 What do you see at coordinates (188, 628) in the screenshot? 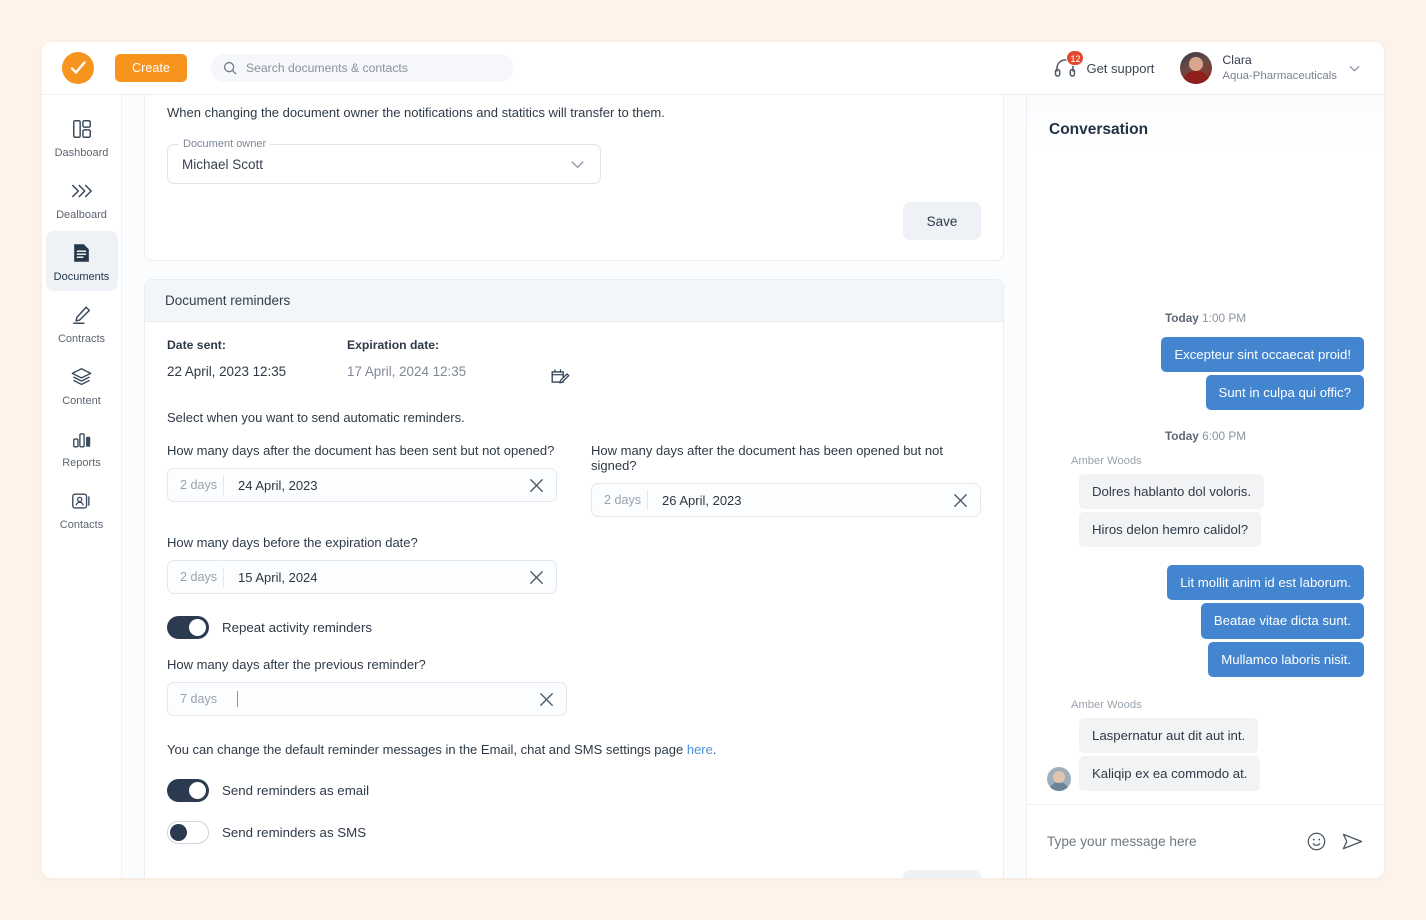
I see `repeat-activity-reminders-toggle` at bounding box center [188, 628].